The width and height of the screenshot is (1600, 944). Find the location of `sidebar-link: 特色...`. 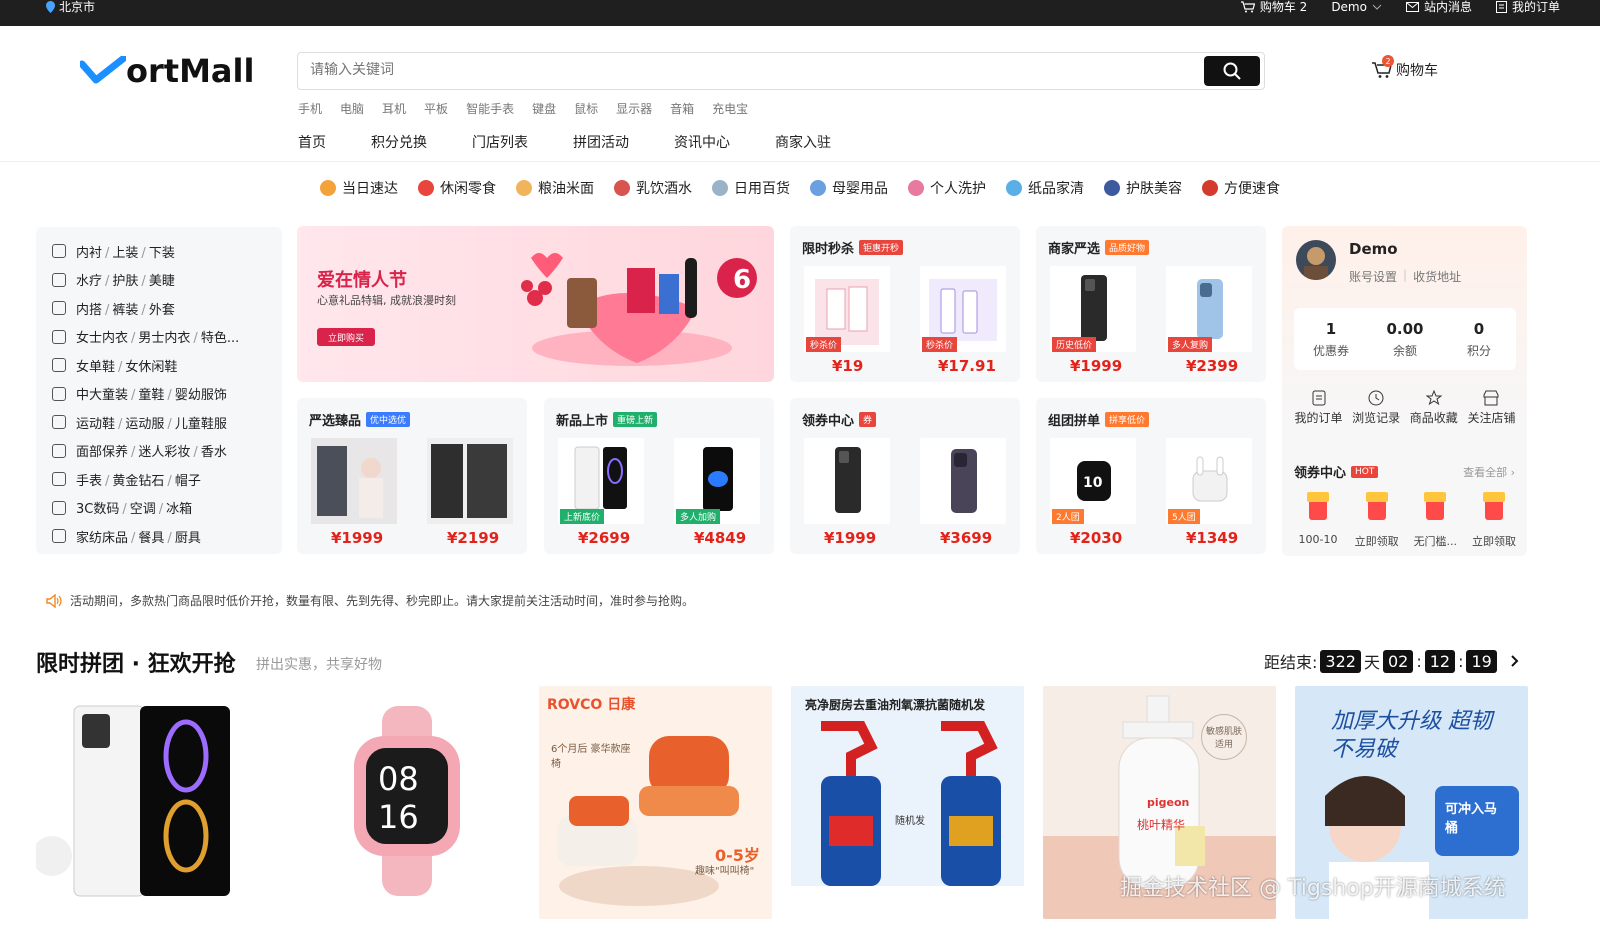

sidebar-link: 特色... is located at coordinates (220, 338).